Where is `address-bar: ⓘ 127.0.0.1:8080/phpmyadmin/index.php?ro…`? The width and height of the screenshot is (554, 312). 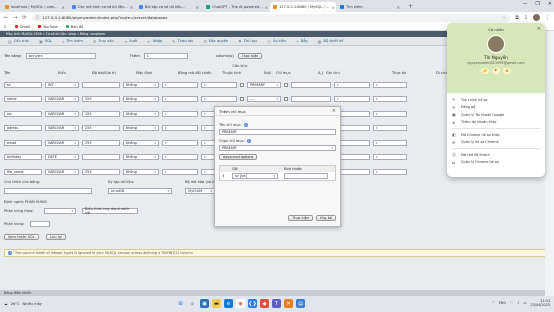
address-bar: ⓘ 127.0.0.1:8080/phpmyadmin/index.php?ro… is located at coordinates (271, 17).